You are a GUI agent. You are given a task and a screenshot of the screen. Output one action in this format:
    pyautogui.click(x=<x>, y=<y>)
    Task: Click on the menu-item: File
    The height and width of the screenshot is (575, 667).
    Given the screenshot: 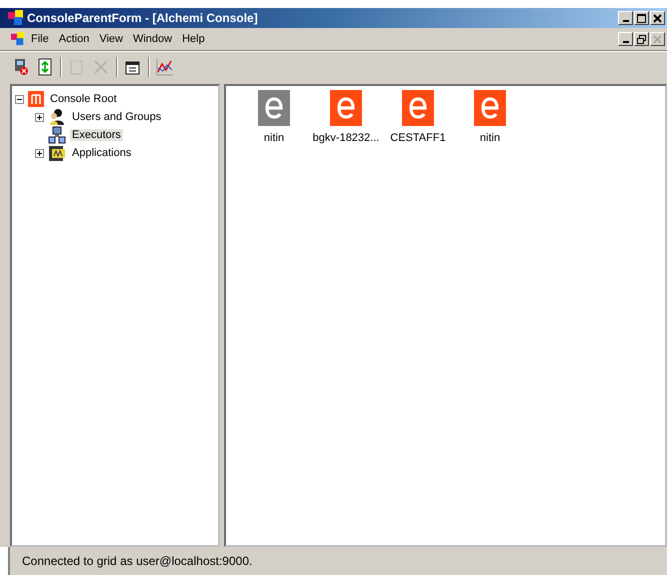 What is the action you would take?
    pyautogui.click(x=40, y=39)
    